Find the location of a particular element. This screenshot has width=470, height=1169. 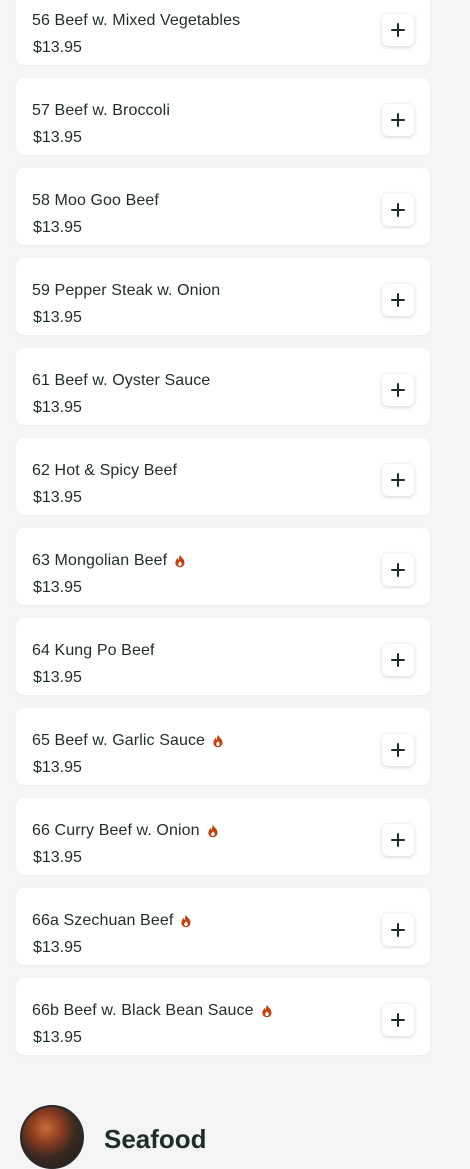

menu-item-card: 59 Pepper Steak w. Onion $13.95 is located at coordinates (223, 296).